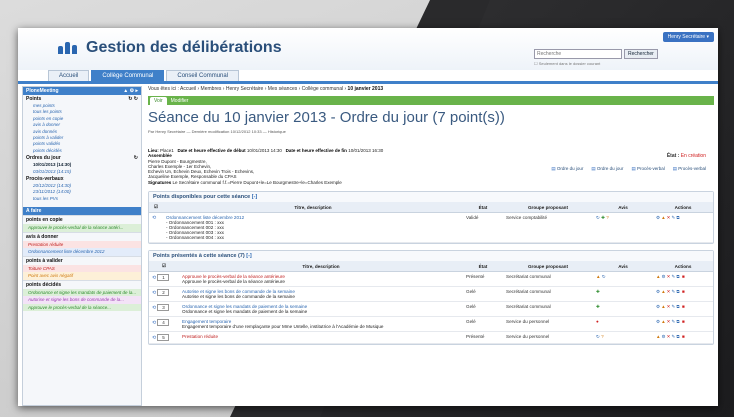  Describe the element at coordinates (689, 169) in the screenshot. I see `doc-link-proces-verbal-2: Procès-verbal` at that location.